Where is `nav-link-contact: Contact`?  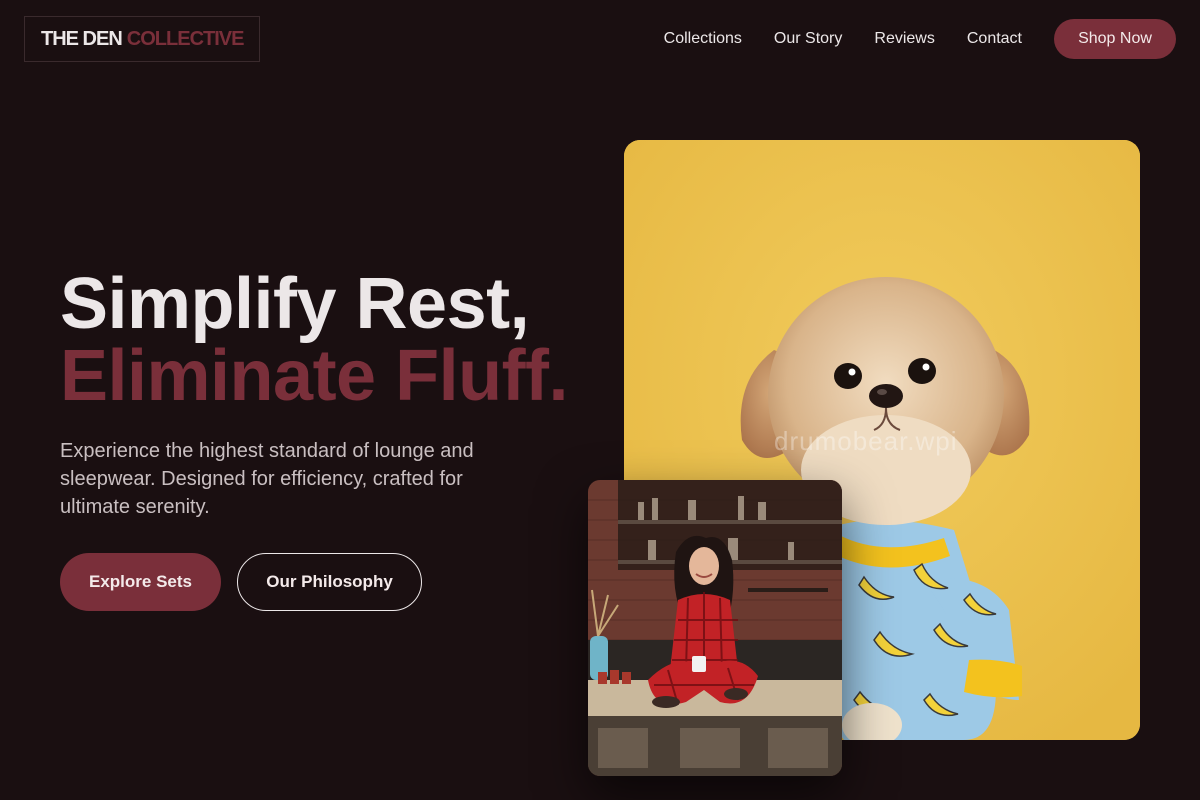
nav-link-contact: Contact is located at coordinates (994, 39).